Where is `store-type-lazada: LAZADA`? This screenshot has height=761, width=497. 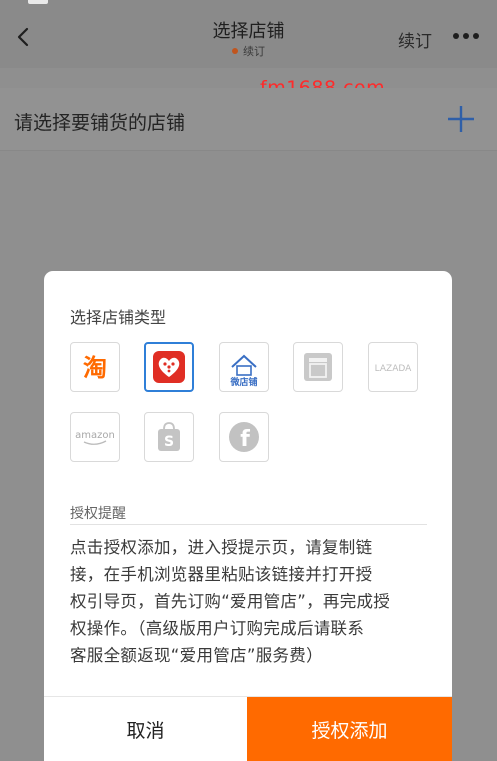
store-type-lazada: LAZADA is located at coordinates (393, 367).